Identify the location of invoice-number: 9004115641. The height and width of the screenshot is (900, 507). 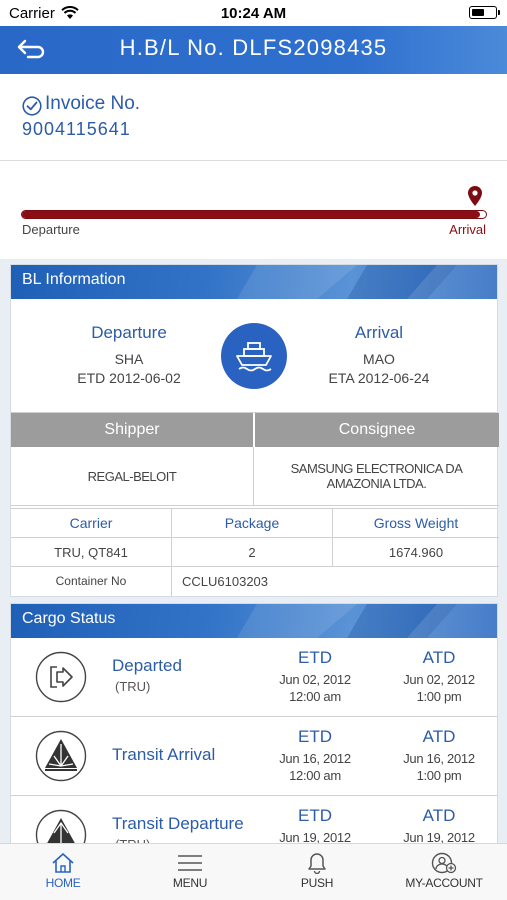
(76, 129).